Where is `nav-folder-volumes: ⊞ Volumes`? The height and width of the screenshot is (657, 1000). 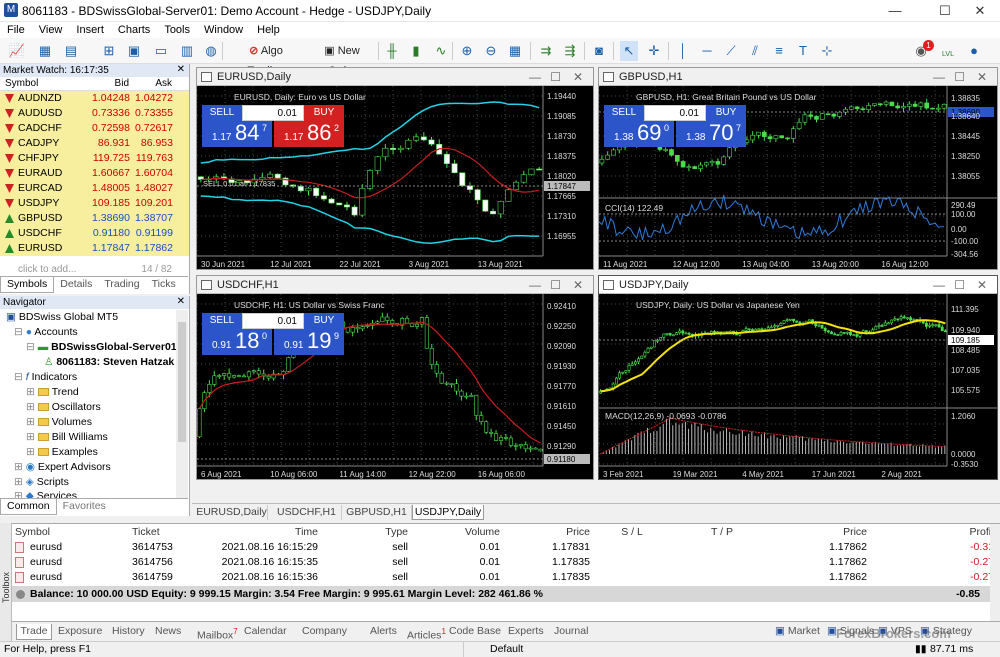 nav-folder-volumes: ⊞ Volumes is located at coordinates (59, 422).